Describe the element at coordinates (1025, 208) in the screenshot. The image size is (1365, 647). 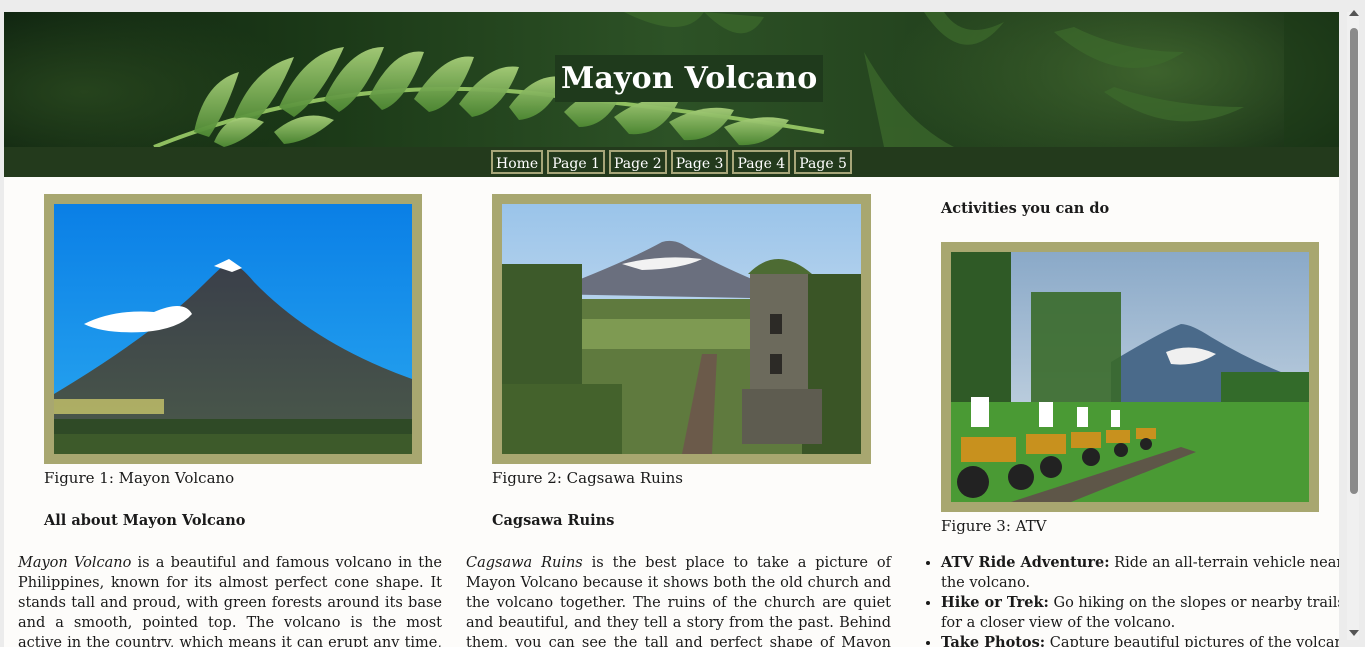
I see `section-heading-activities: Activities you can do` at that location.